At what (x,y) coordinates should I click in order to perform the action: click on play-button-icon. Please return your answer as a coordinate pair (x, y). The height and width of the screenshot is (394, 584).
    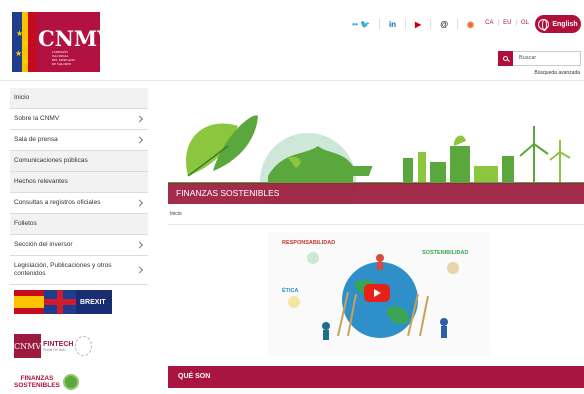
    Looking at the image, I should click on (377, 293).